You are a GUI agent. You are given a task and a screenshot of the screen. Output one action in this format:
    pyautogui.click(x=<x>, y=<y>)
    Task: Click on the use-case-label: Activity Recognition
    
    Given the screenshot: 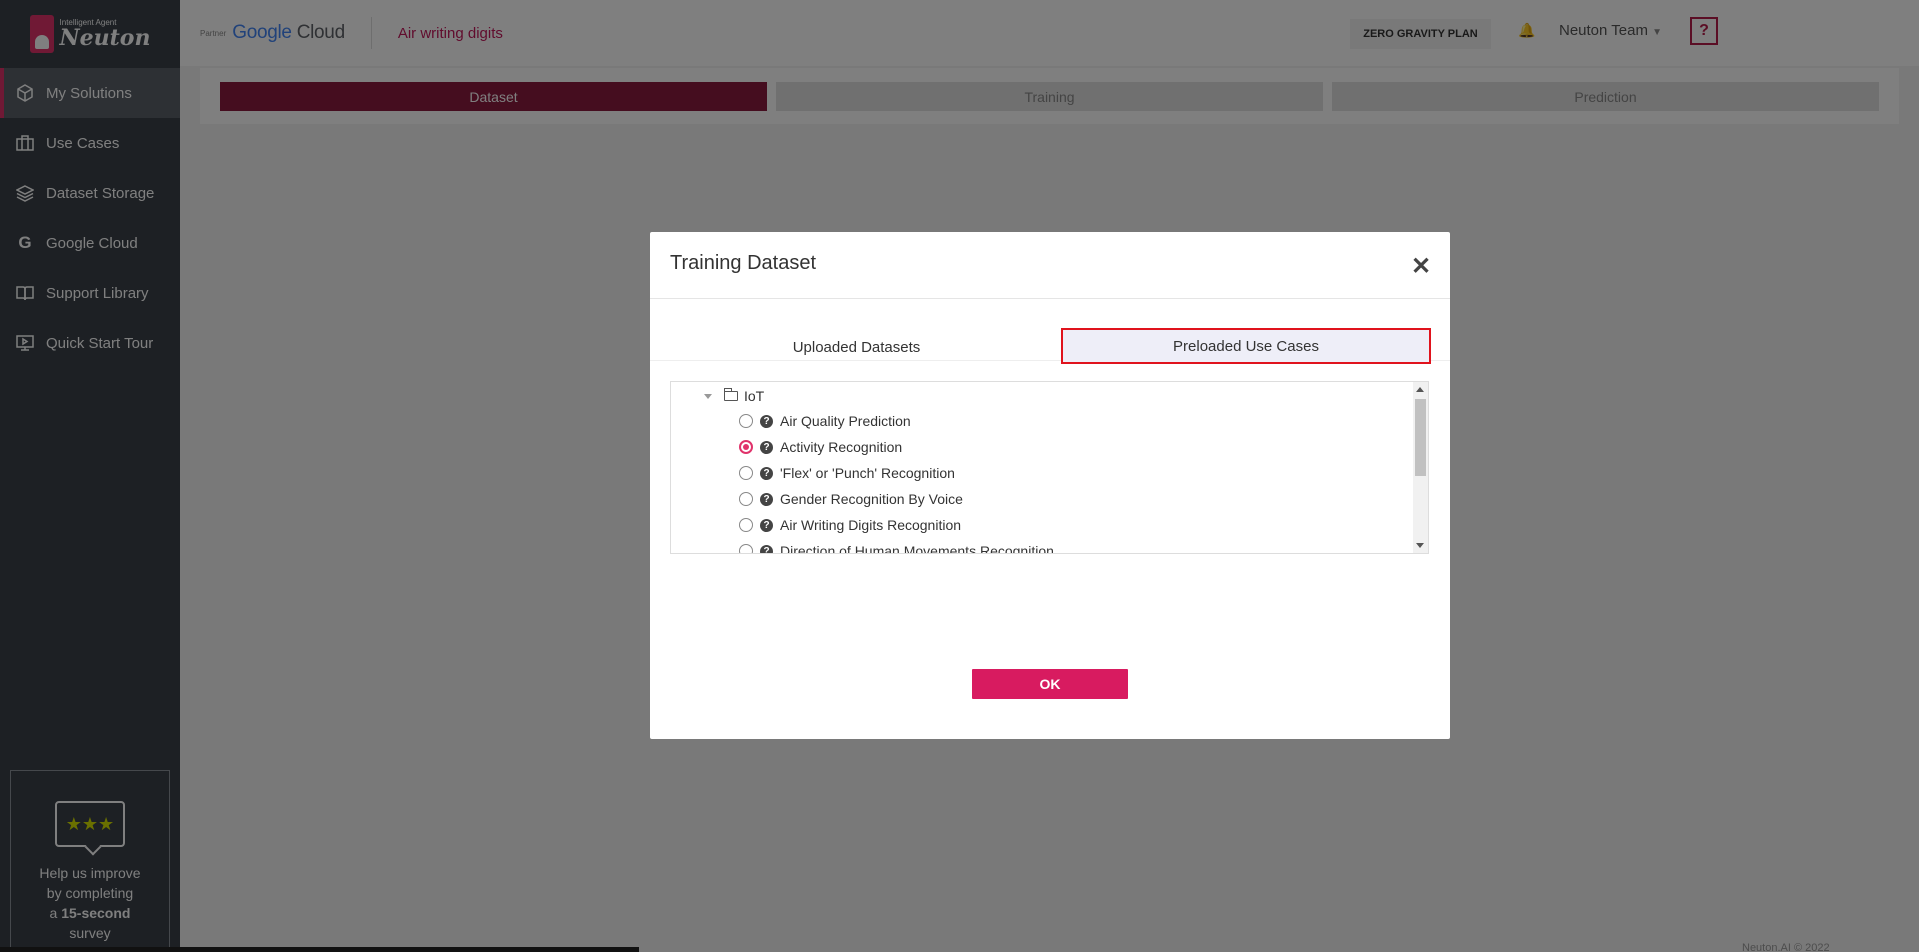 What is the action you would take?
    pyautogui.click(x=841, y=447)
    